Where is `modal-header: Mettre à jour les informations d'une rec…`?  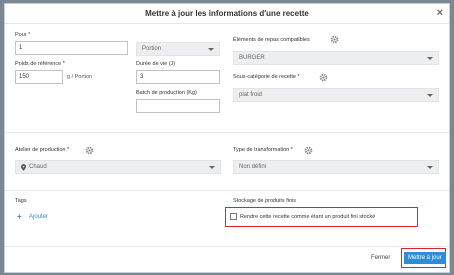
modal-header: Mettre à jour les informations d'une rec… is located at coordinates (227, 14).